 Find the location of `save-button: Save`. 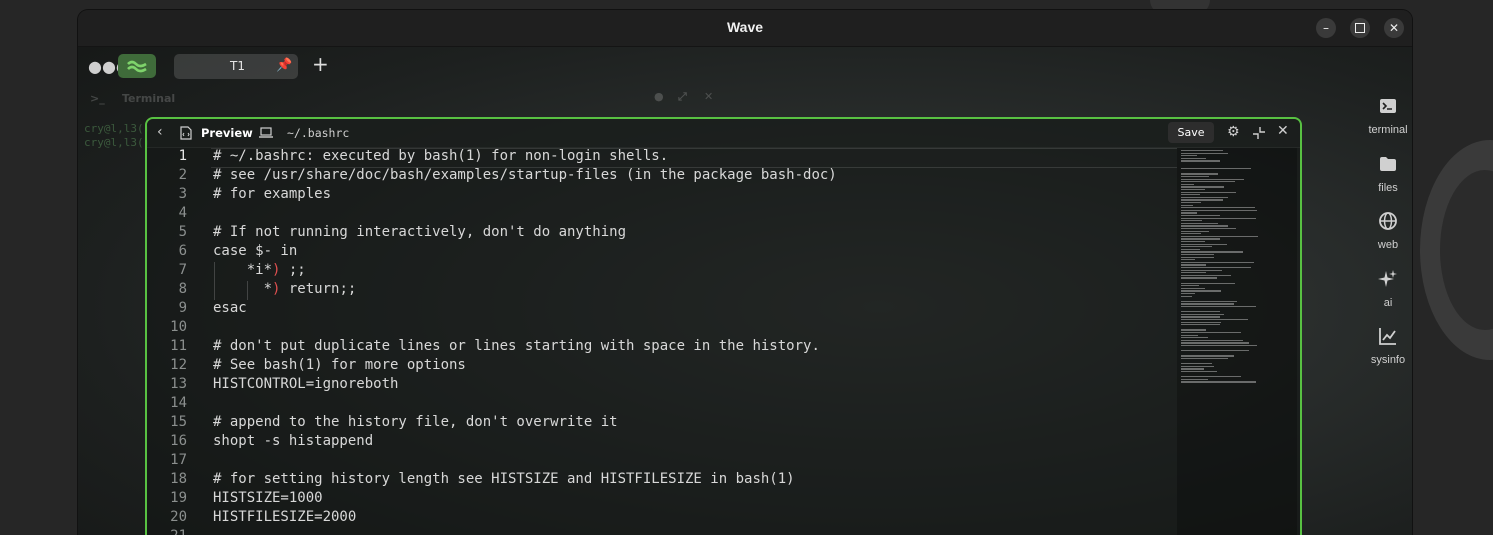

save-button: Save is located at coordinates (1191, 132).